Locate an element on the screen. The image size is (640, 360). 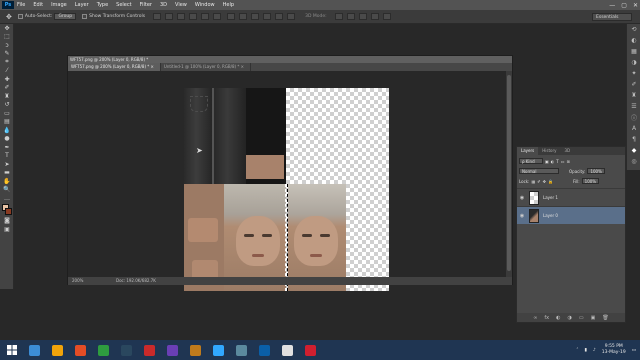
properties-panel-icon: ☰ is located at coordinates (633, 106).